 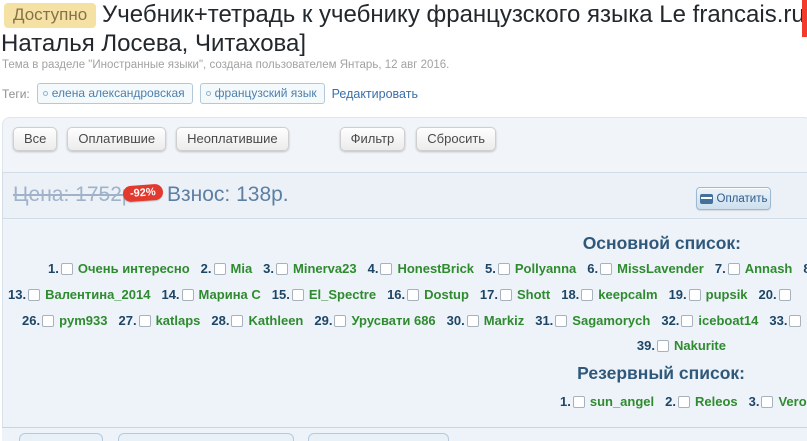 I want to click on list-item: 14. Марина С, so click(x=210, y=294).